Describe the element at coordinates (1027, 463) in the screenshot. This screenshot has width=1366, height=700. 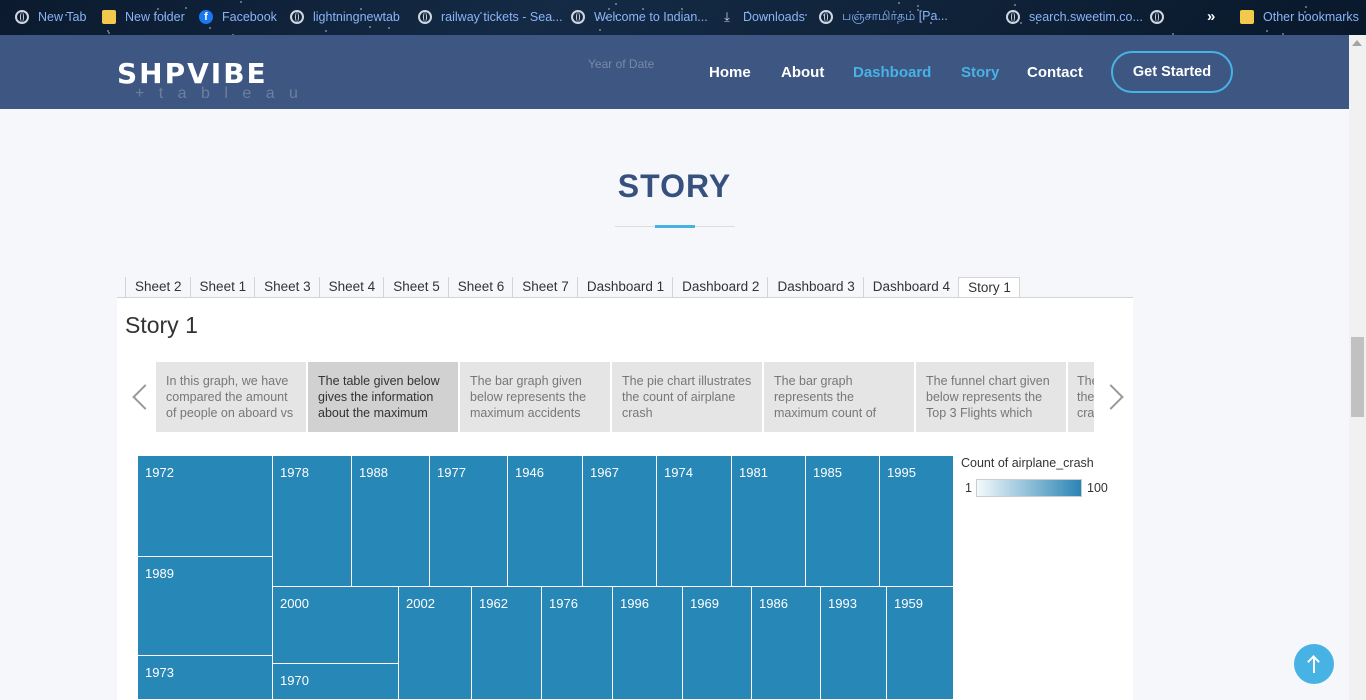
I see `legend-title: Count of airplane_crash` at that location.